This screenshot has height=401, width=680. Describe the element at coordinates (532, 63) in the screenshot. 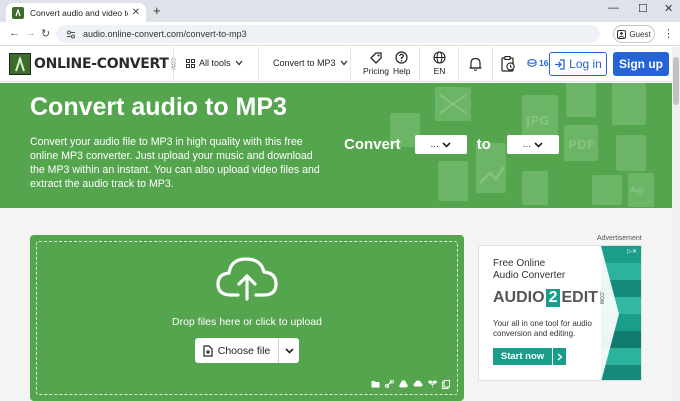

I see `coin-stack-icon` at that location.